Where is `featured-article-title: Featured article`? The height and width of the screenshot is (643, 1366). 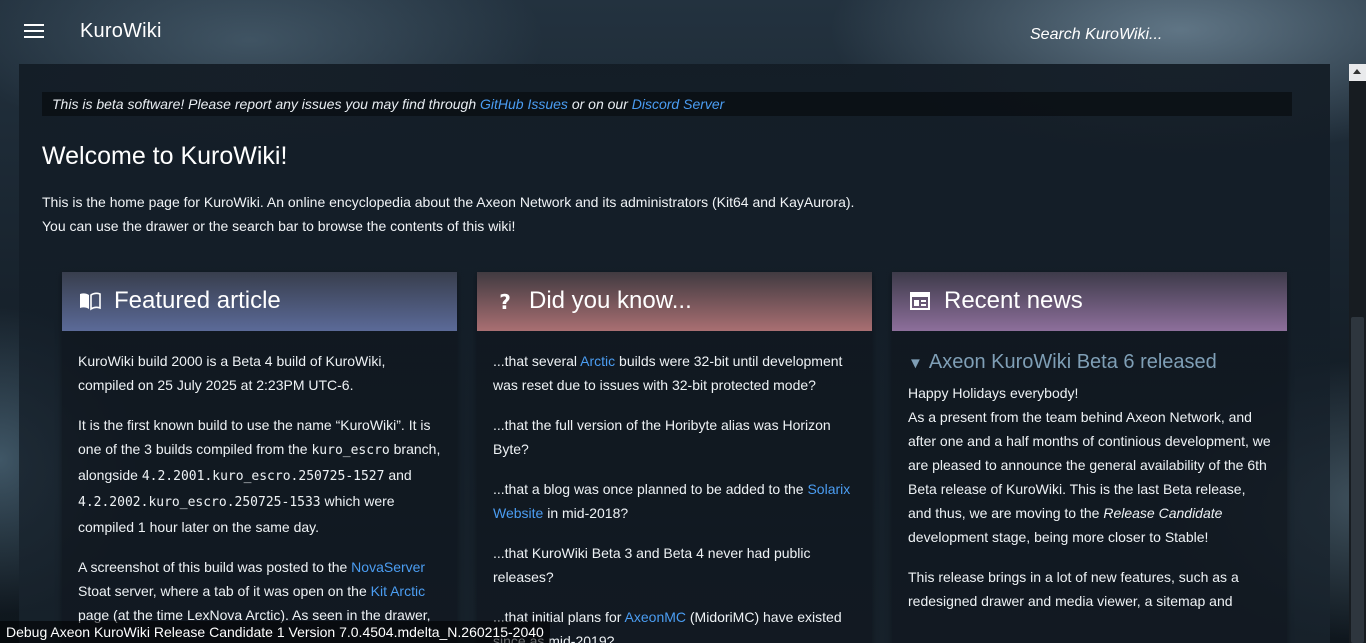
featured-article-title: Featured article is located at coordinates (197, 300).